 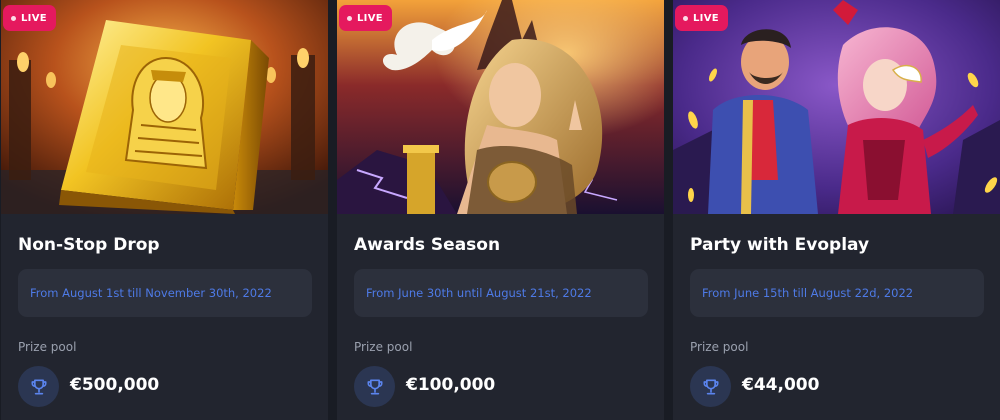 I want to click on tournament-dates-text: From August 1st till November 30th, 2022, so click(x=151, y=293).